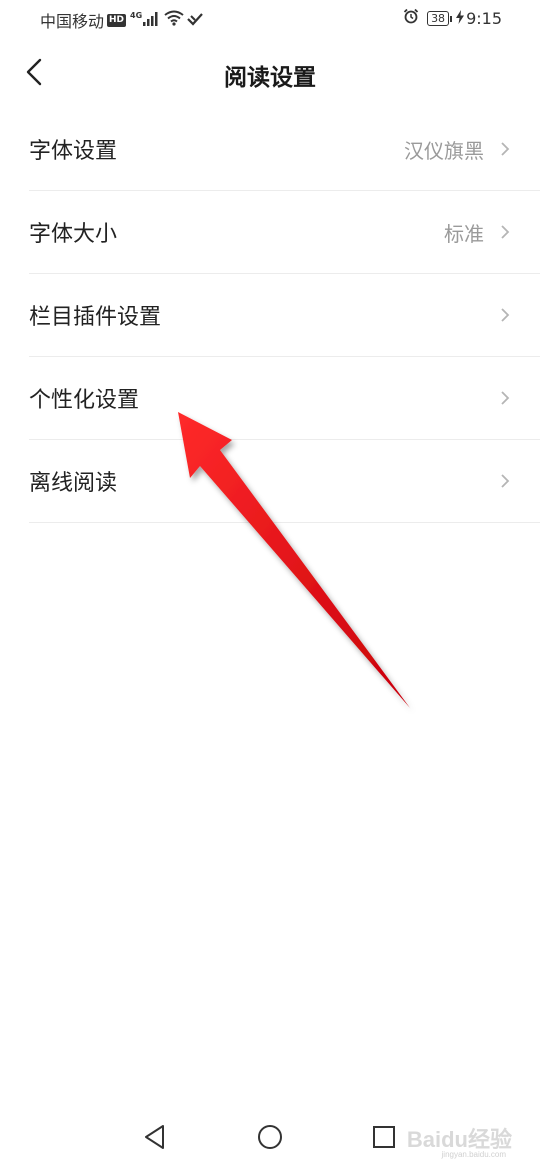 The image size is (540, 1170). Describe the element at coordinates (84, 400) in the screenshot. I see `settings-item-label: 个性化设置` at that location.